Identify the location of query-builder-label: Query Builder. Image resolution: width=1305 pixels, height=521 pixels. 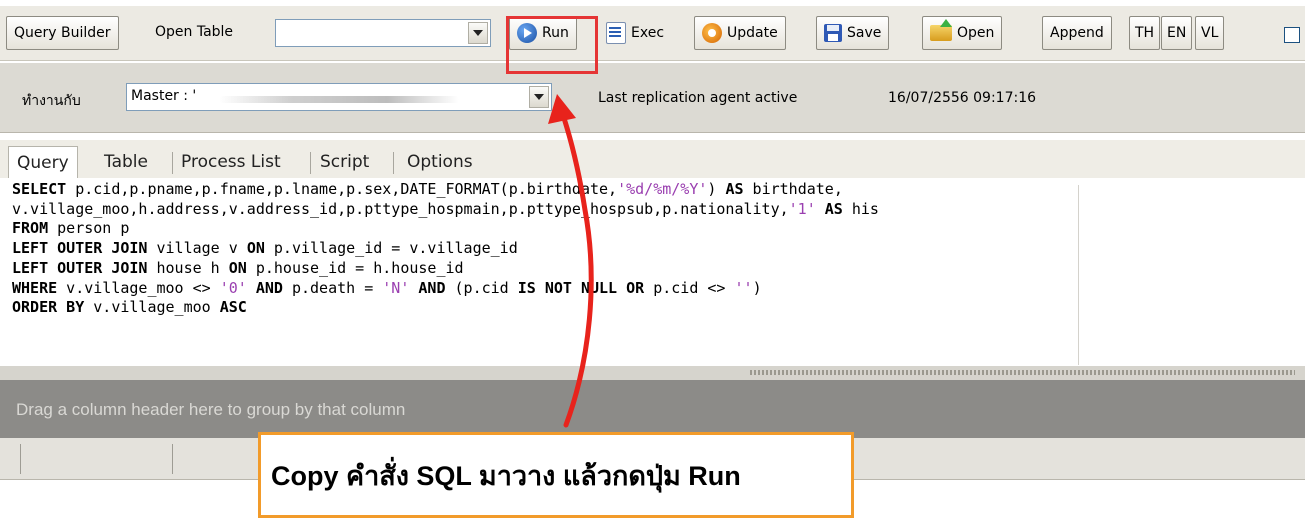
(62, 33).